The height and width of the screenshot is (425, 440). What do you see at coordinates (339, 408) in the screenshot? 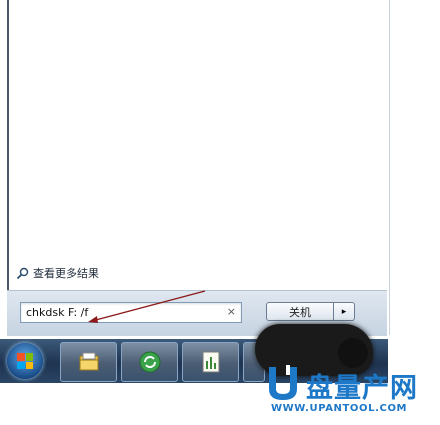
I see `watermark-url: WWW.UPANTOOL.COM` at bounding box center [339, 408].